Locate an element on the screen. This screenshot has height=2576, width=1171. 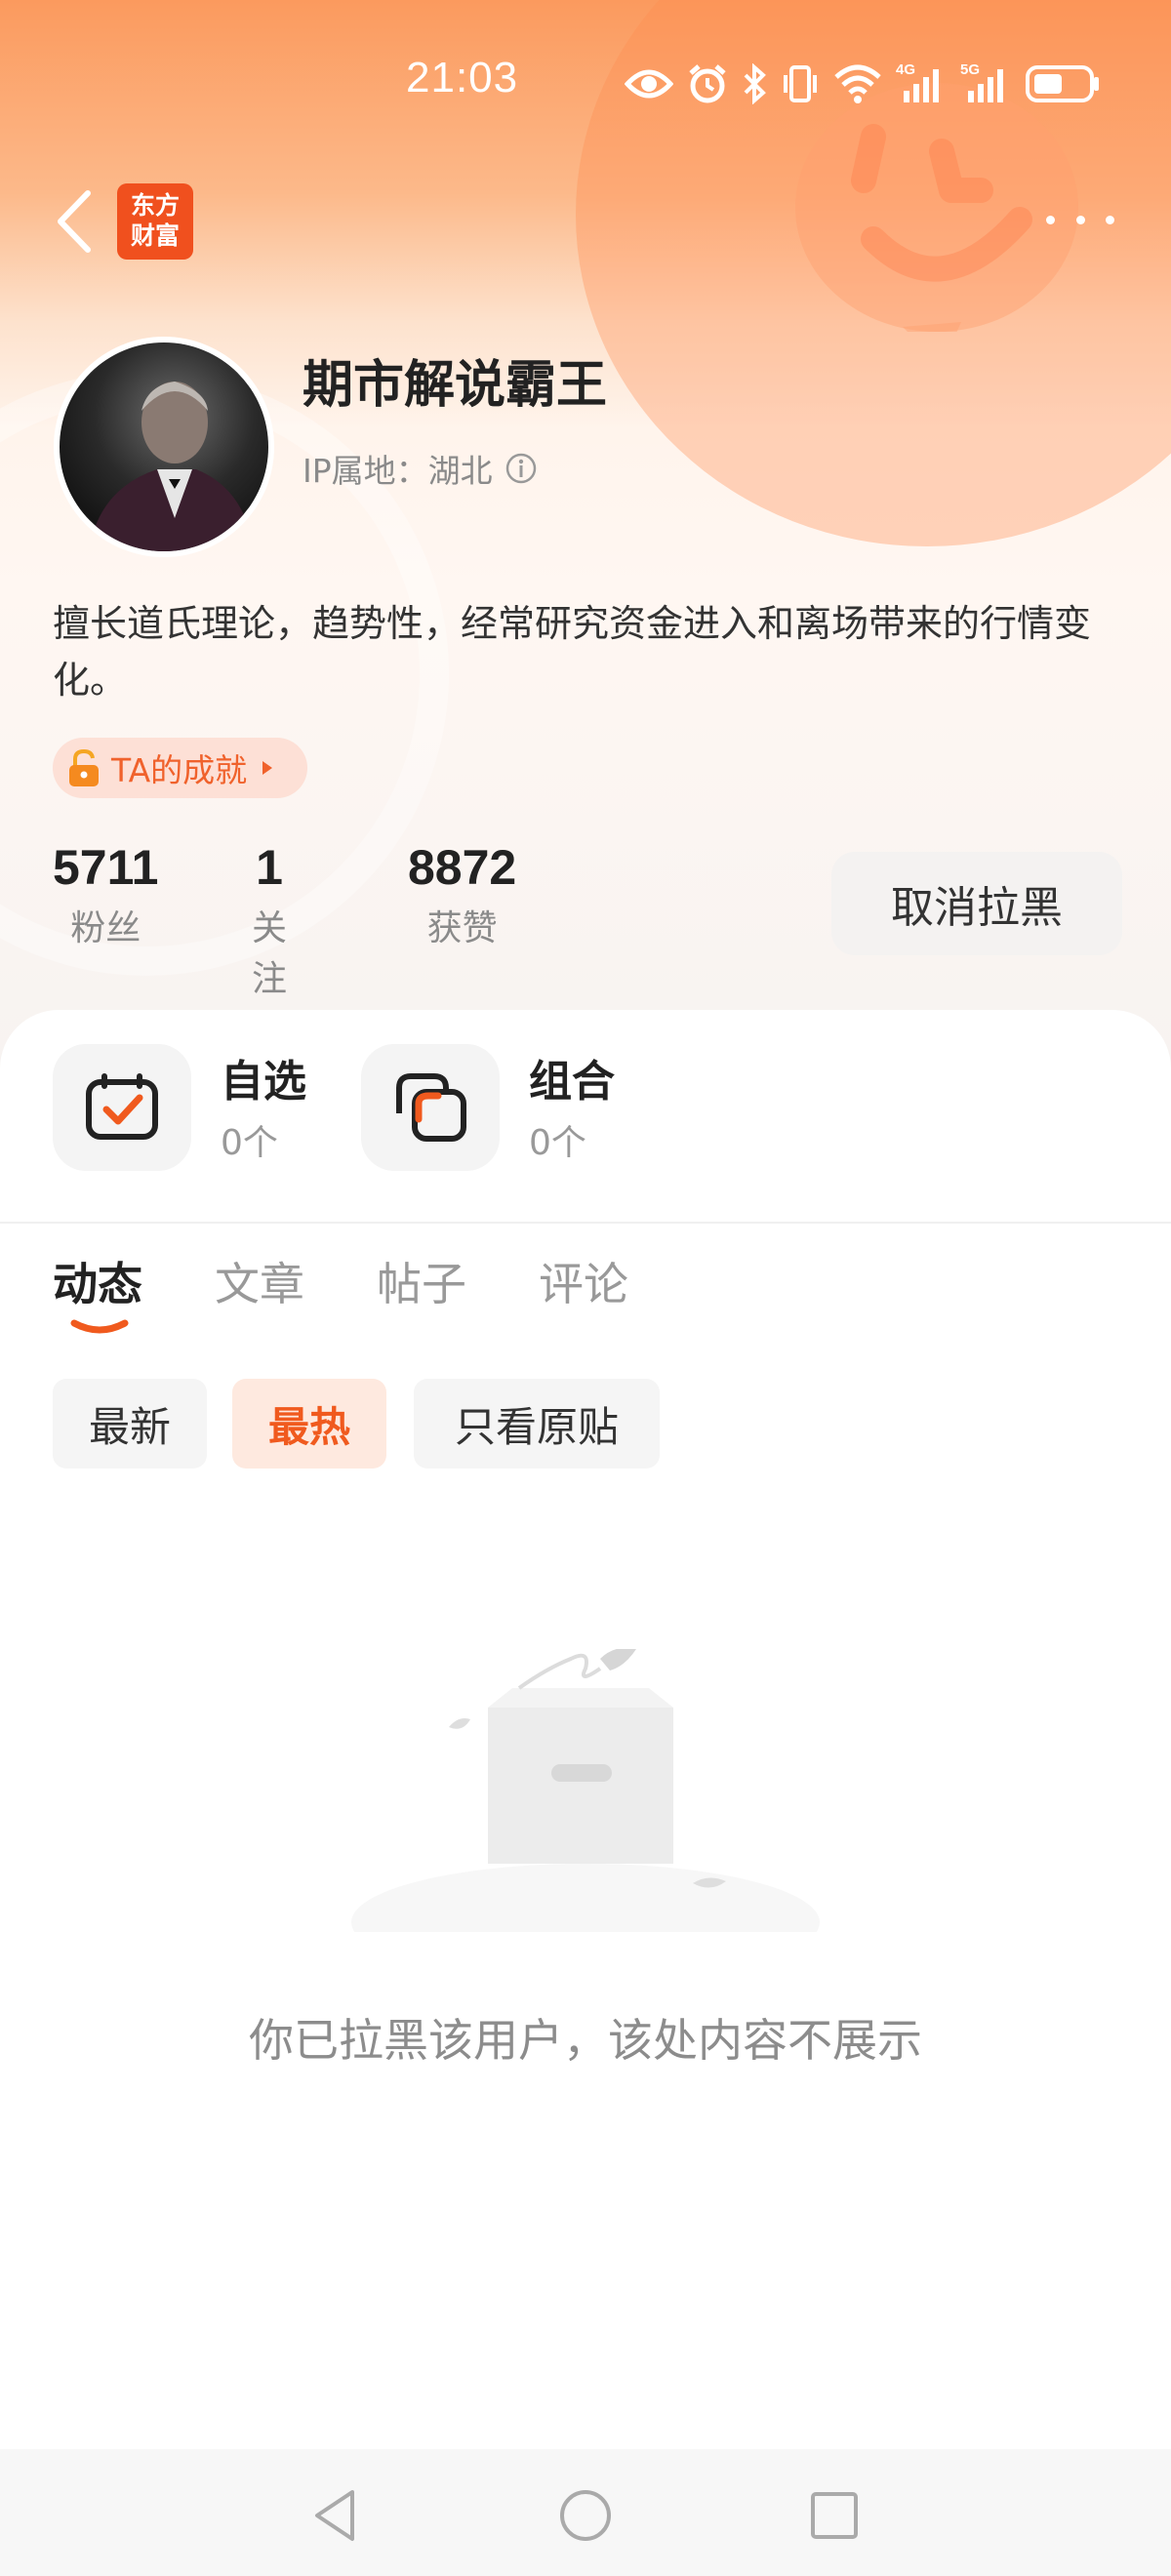
status-icons: 4G 5G is located at coordinates (864, 84).